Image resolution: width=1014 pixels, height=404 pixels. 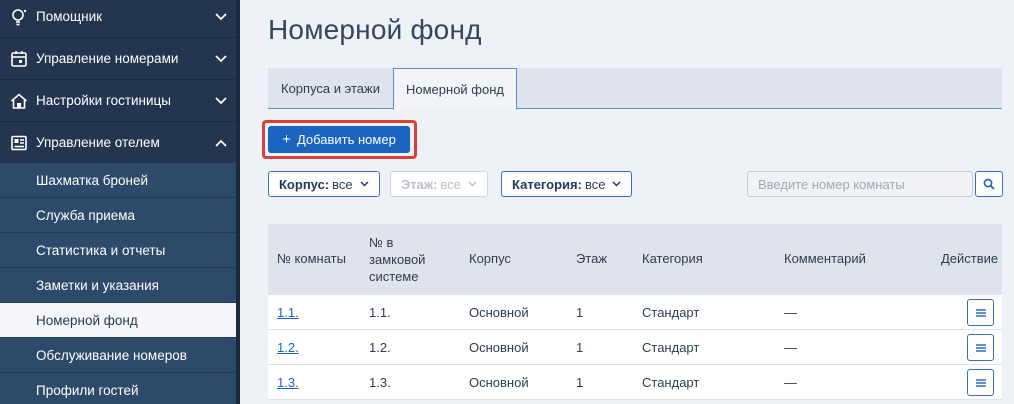 What do you see at coordinates (672, 258) in the screenshot?
I see `column-header-category: Категория` at bounding box center [672, 258].